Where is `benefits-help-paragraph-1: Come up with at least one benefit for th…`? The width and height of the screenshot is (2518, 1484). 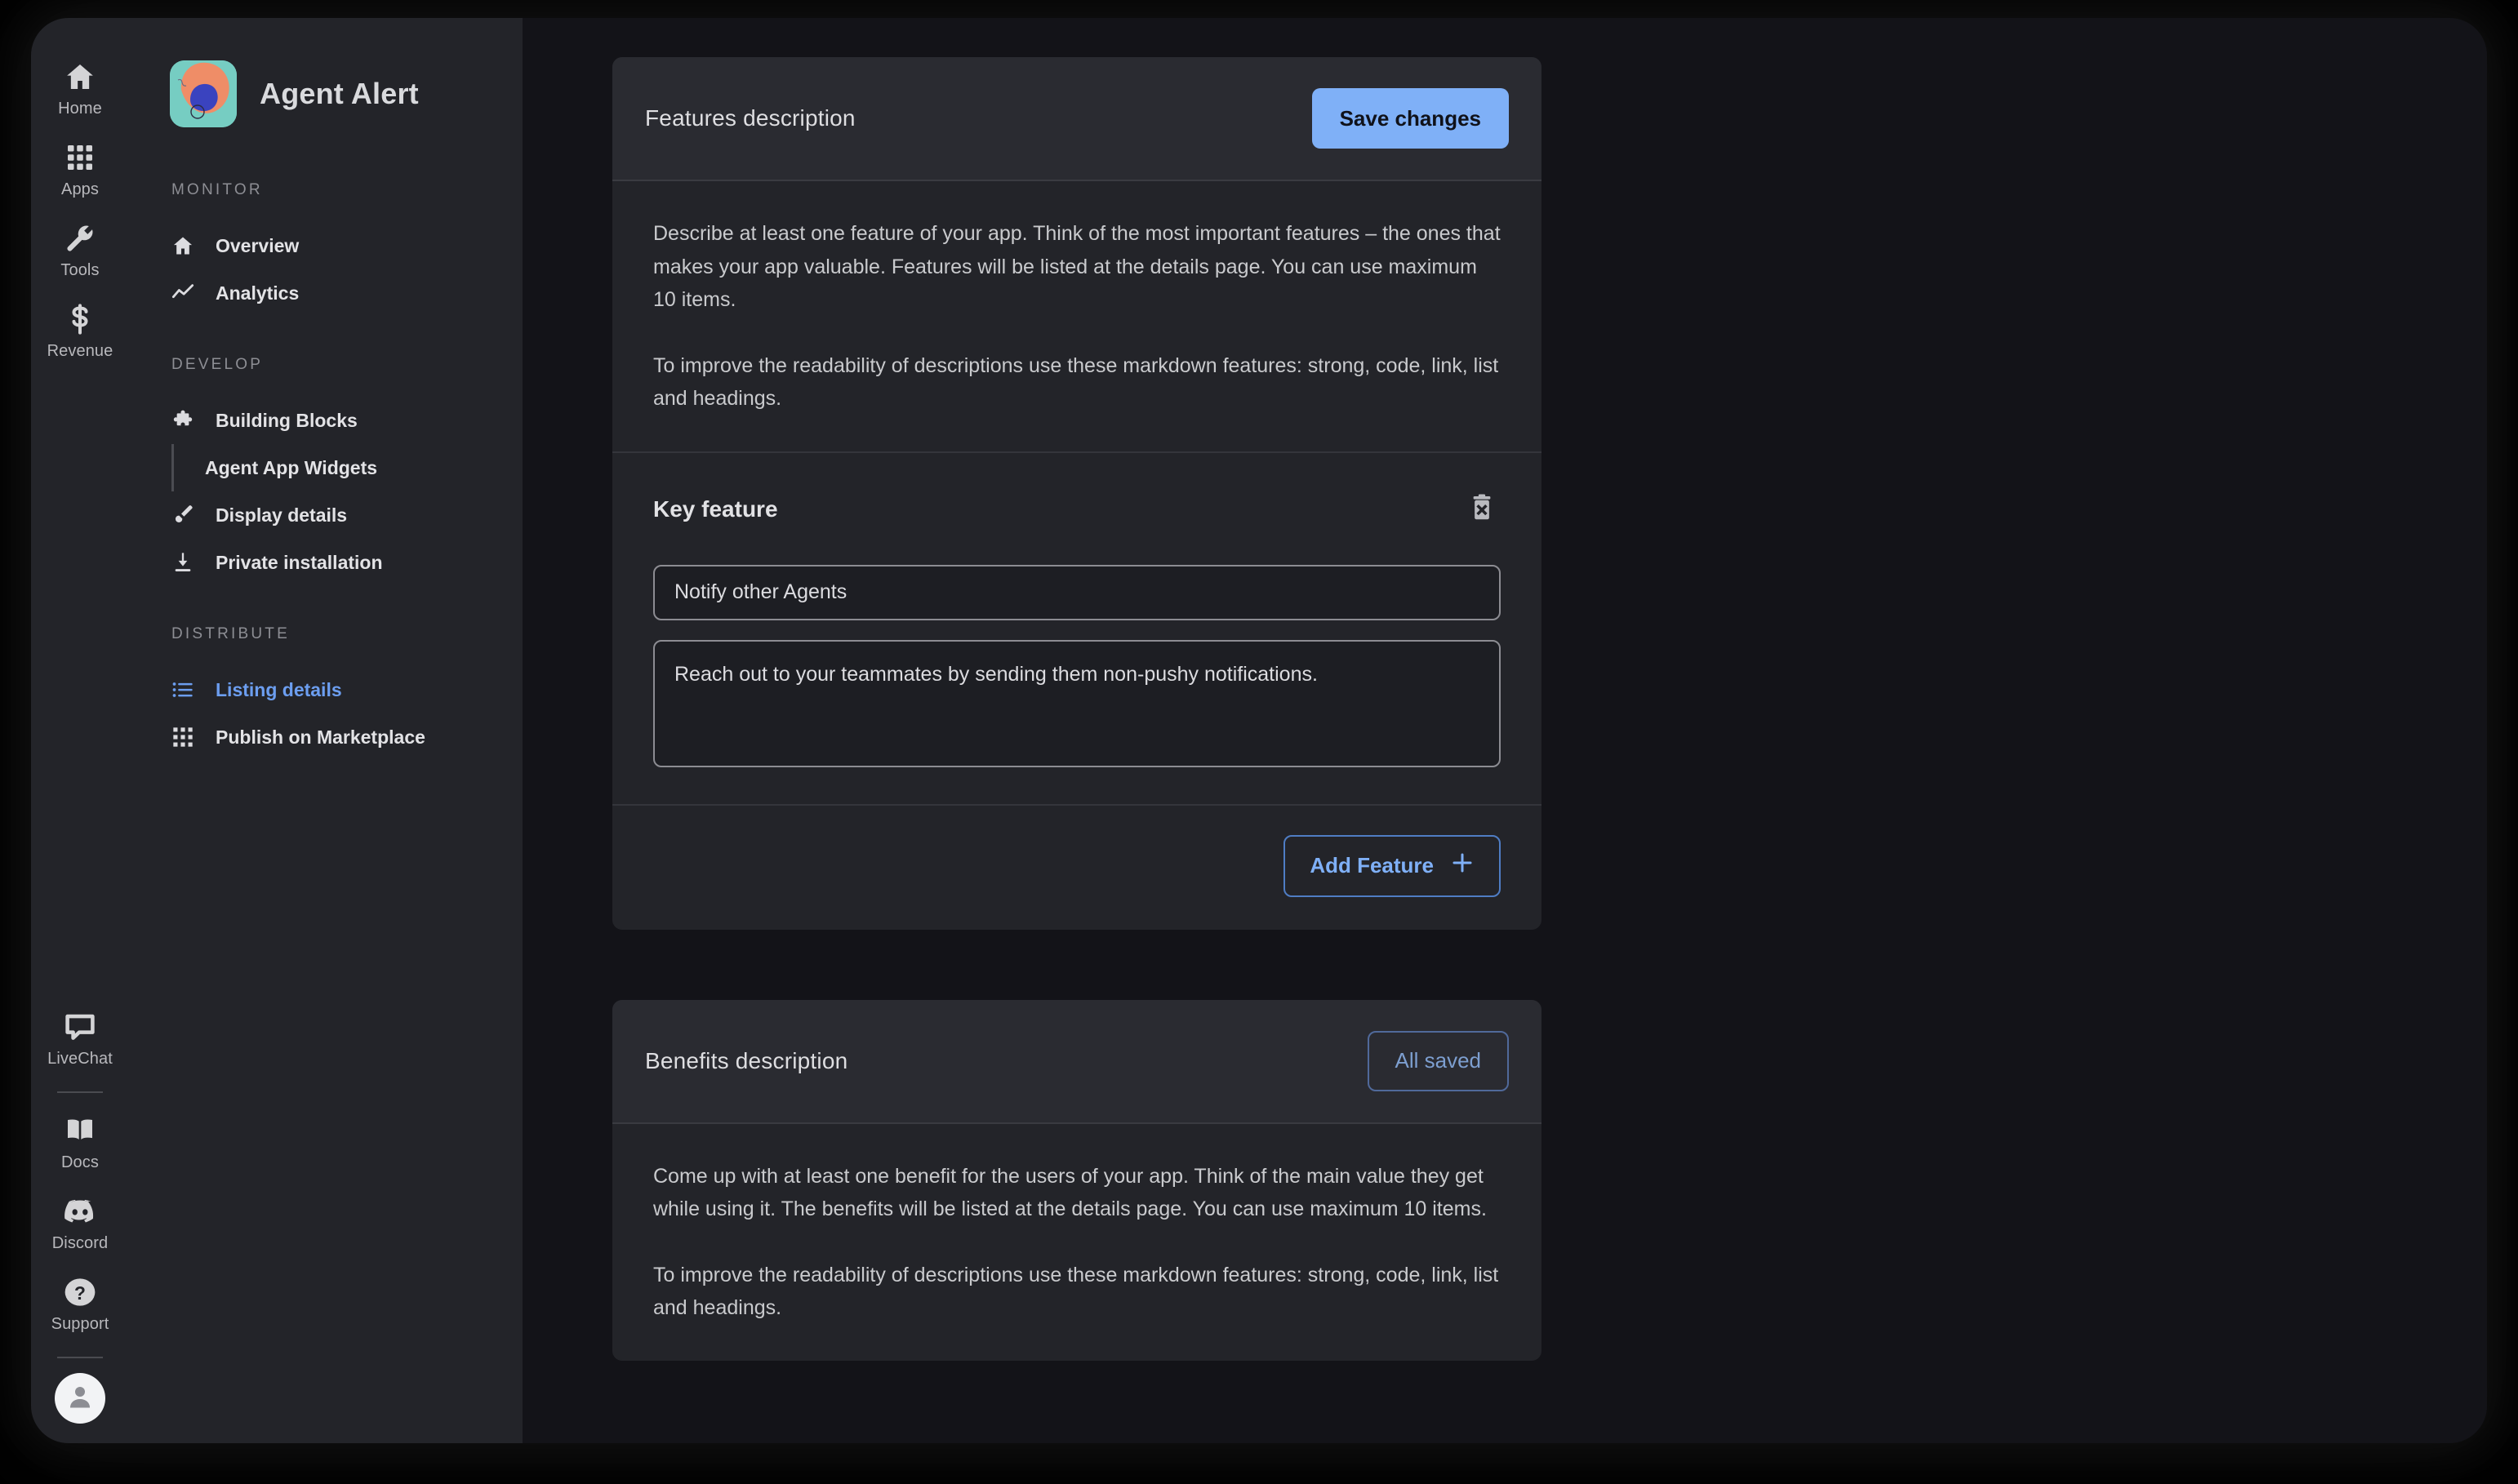
benefits-help-paragraph-1: Come up with at least one benefit for th… is located at coordinates (1070, 1192).